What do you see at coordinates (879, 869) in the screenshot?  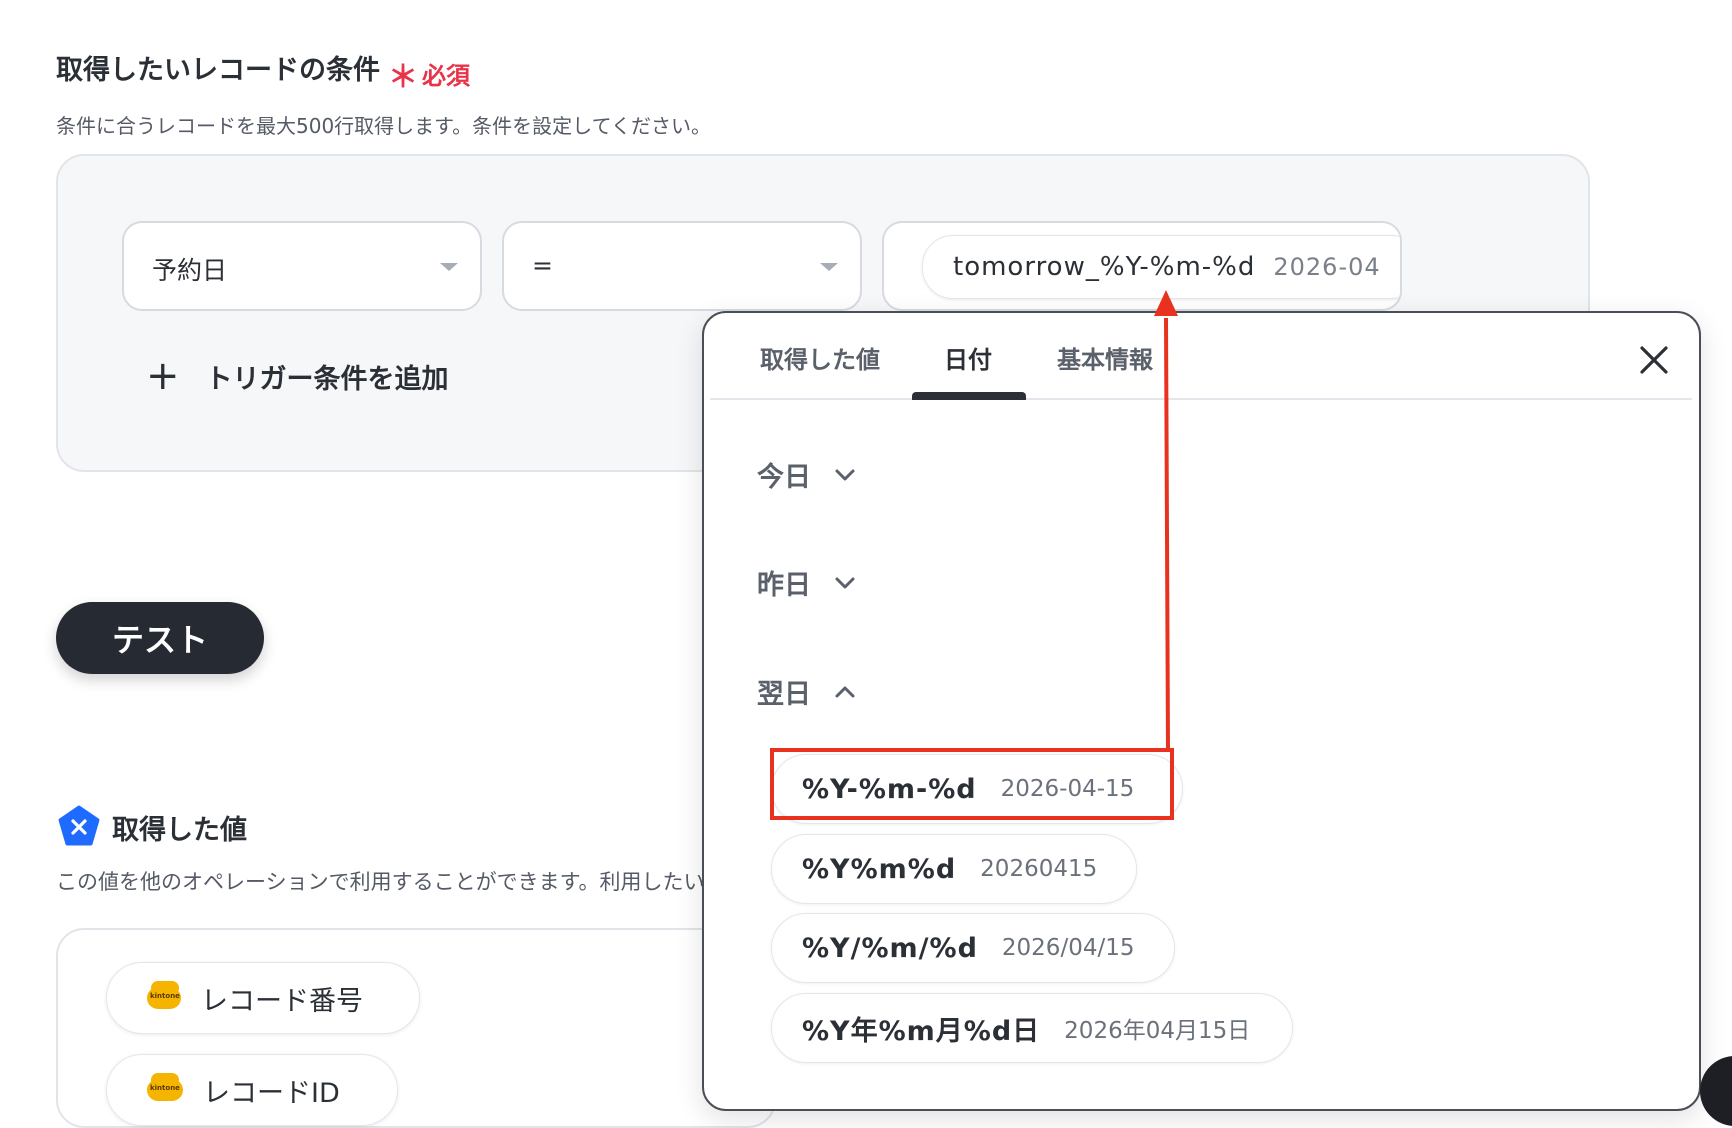 I see `option-format: %Y%m%d` at bounding box center [879, 869].